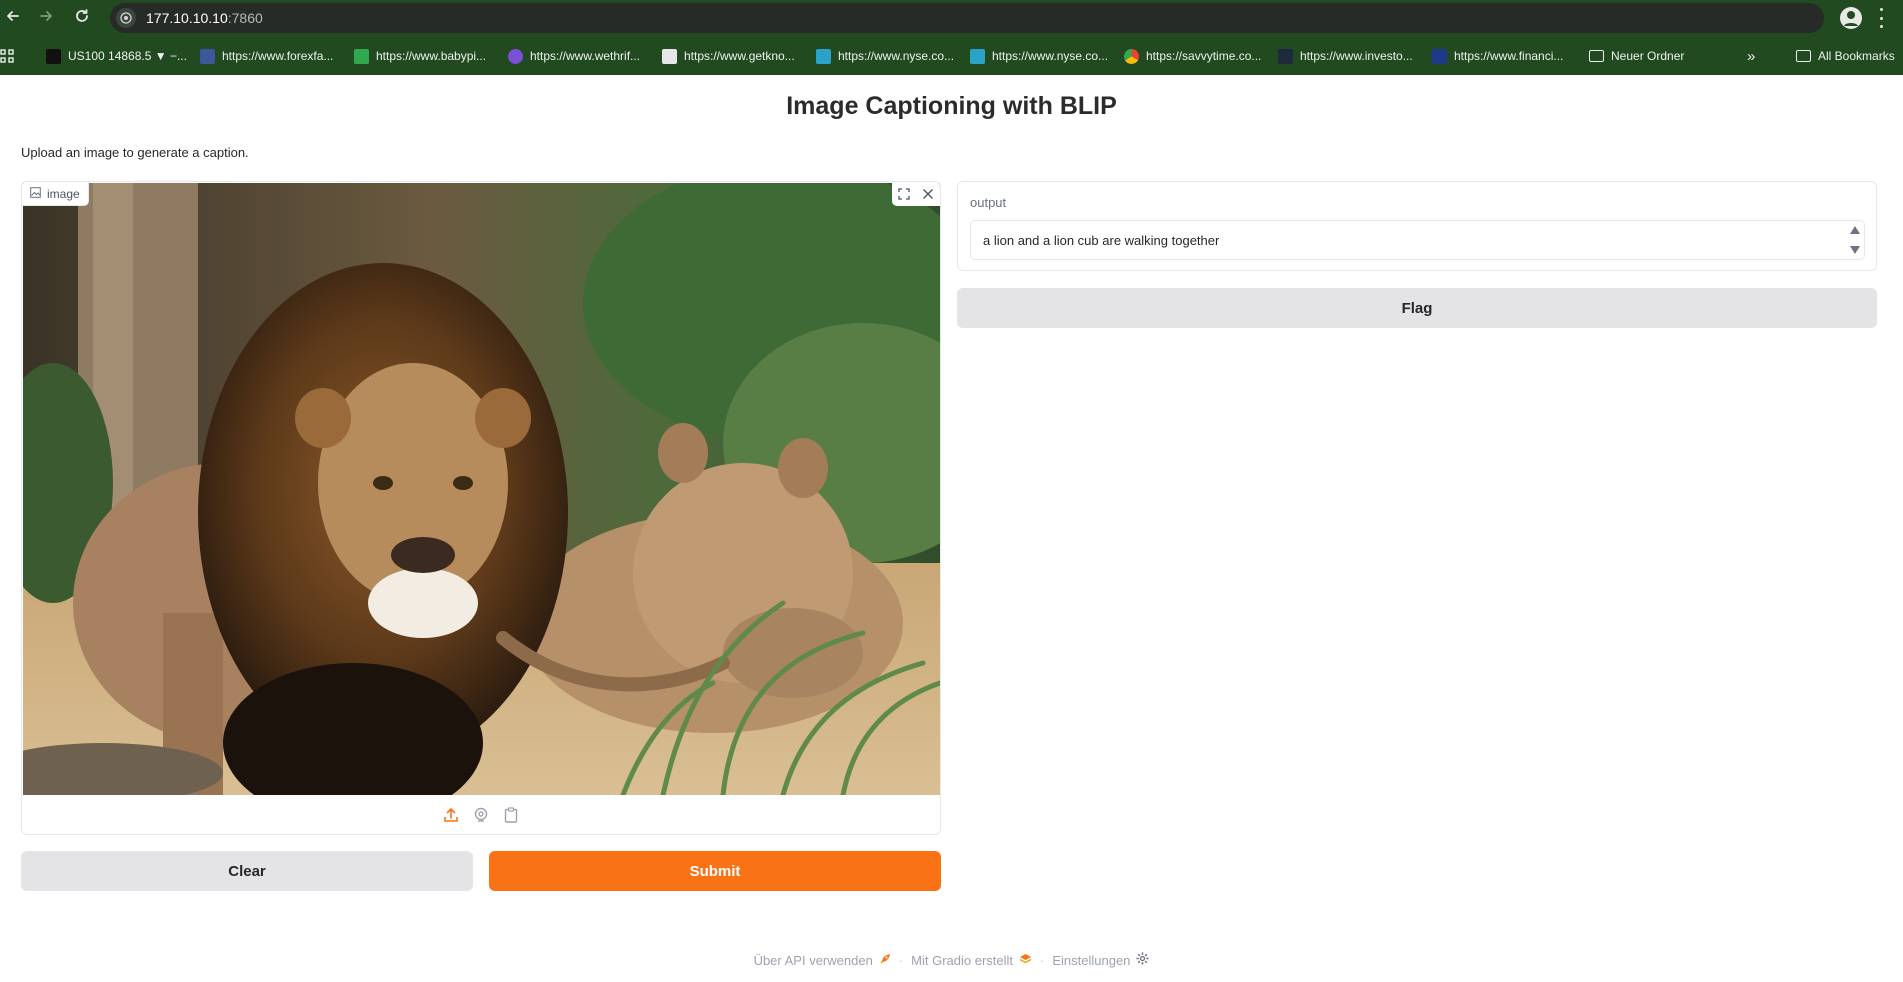  What do you see at coordinates (967, 18) in the screenshot?
I see `address-bar: 177.10.10.10:7860` at bounding box center [967, 18].